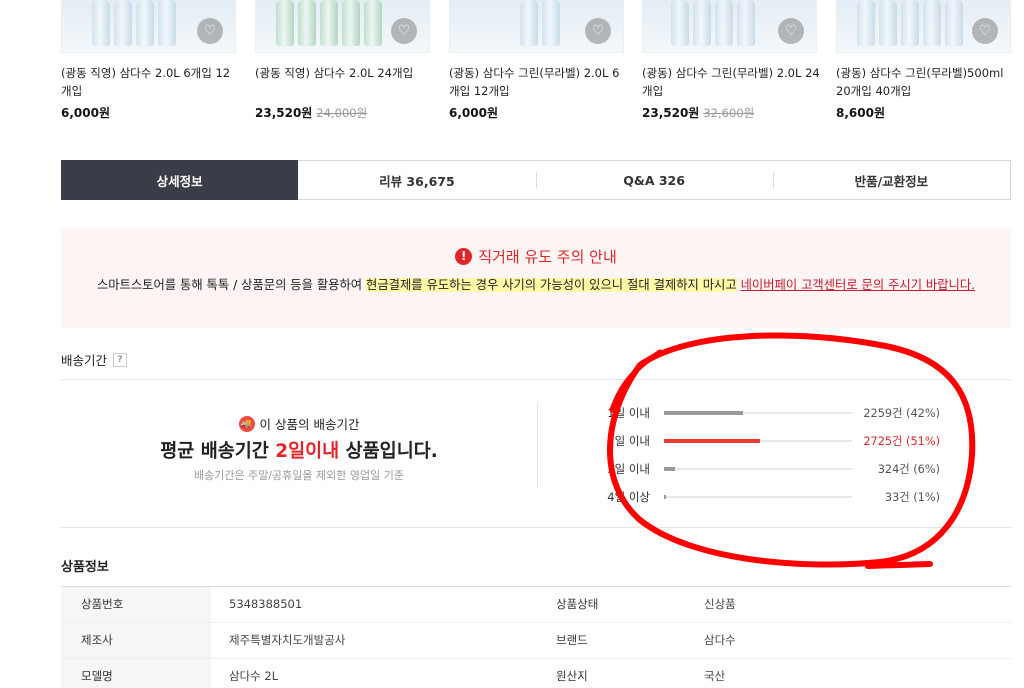 The height and width of the screenshot is (688, 1024). What do you see at coordinates (773, 469) in the screenshot?
I see `delivery-row: 3일 이내 324건 (6%)` at bounding box center [773, 469].